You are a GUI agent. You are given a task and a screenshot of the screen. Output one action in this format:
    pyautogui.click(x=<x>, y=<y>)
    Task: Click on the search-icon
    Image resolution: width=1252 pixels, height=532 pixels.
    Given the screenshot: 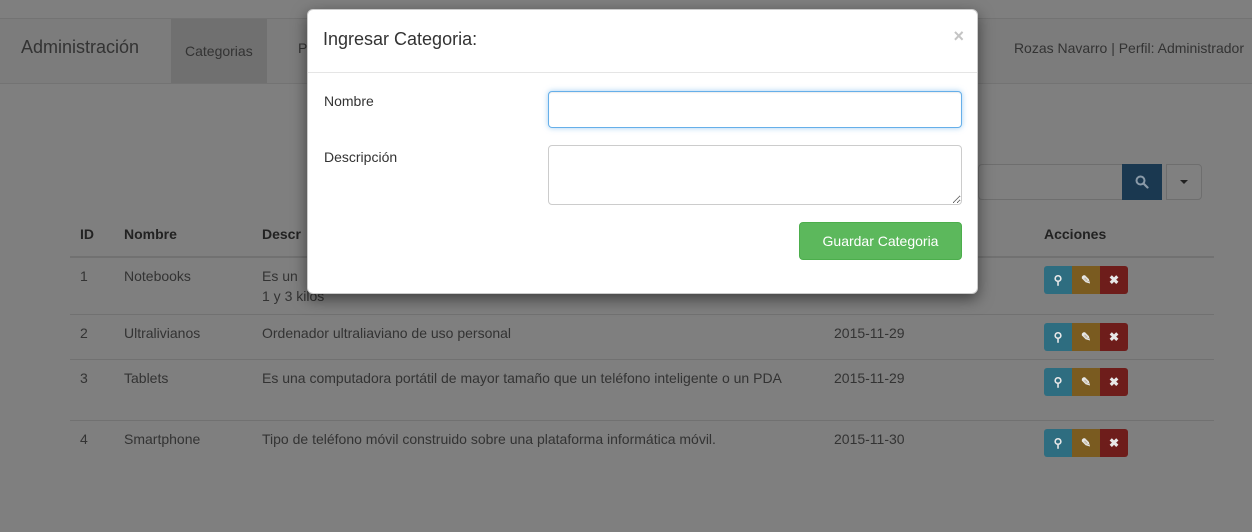 What is the action you would take?
    pyautogui.click(x=1142, y=182)
    